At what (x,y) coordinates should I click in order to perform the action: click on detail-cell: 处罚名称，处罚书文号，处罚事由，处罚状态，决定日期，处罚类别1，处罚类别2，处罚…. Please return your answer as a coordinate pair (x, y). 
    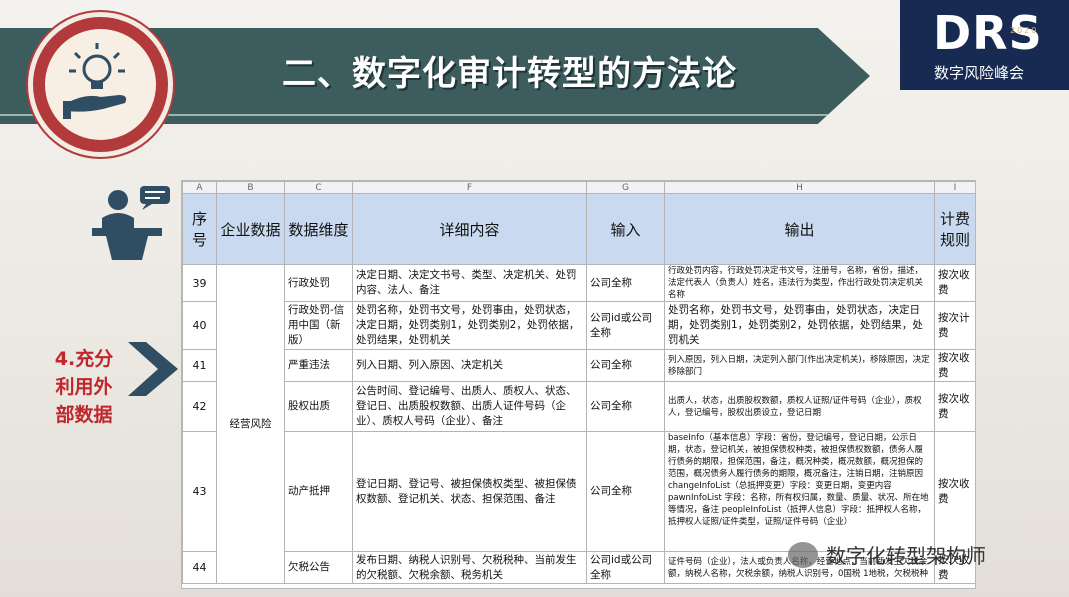
    Looking at the image, I should click on (469, 325).